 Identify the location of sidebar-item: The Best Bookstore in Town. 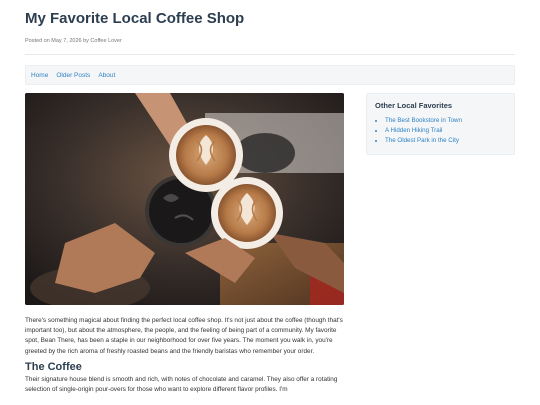
(445, 121).